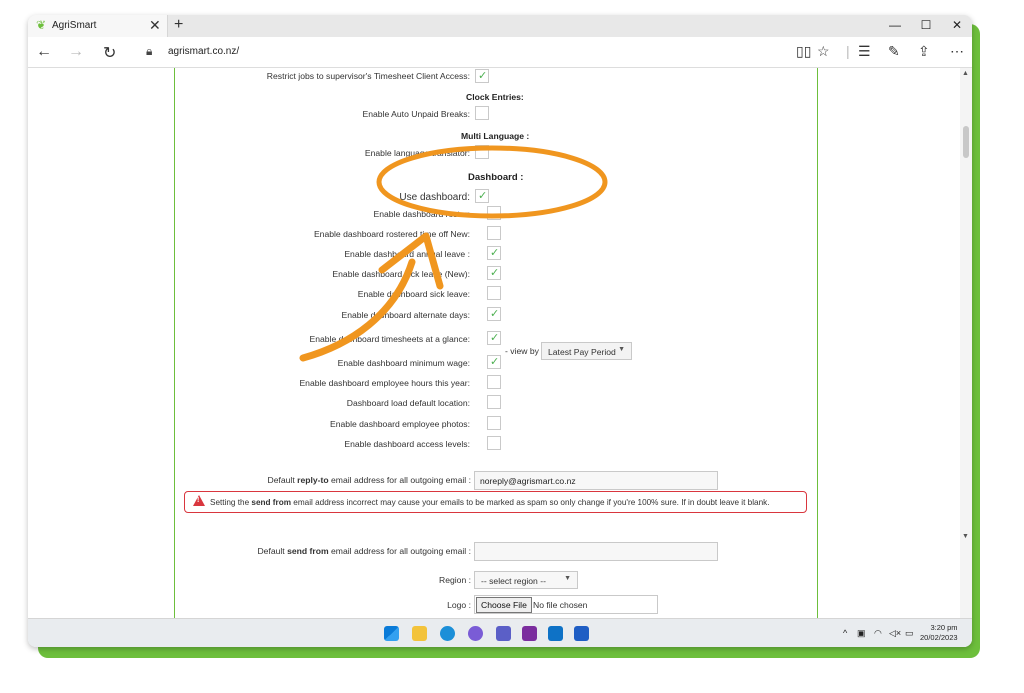  What do you see at coordinates (924, 51) in the screenshot?
I see `share-icon: ⇪` at bounding box center [924, 51].